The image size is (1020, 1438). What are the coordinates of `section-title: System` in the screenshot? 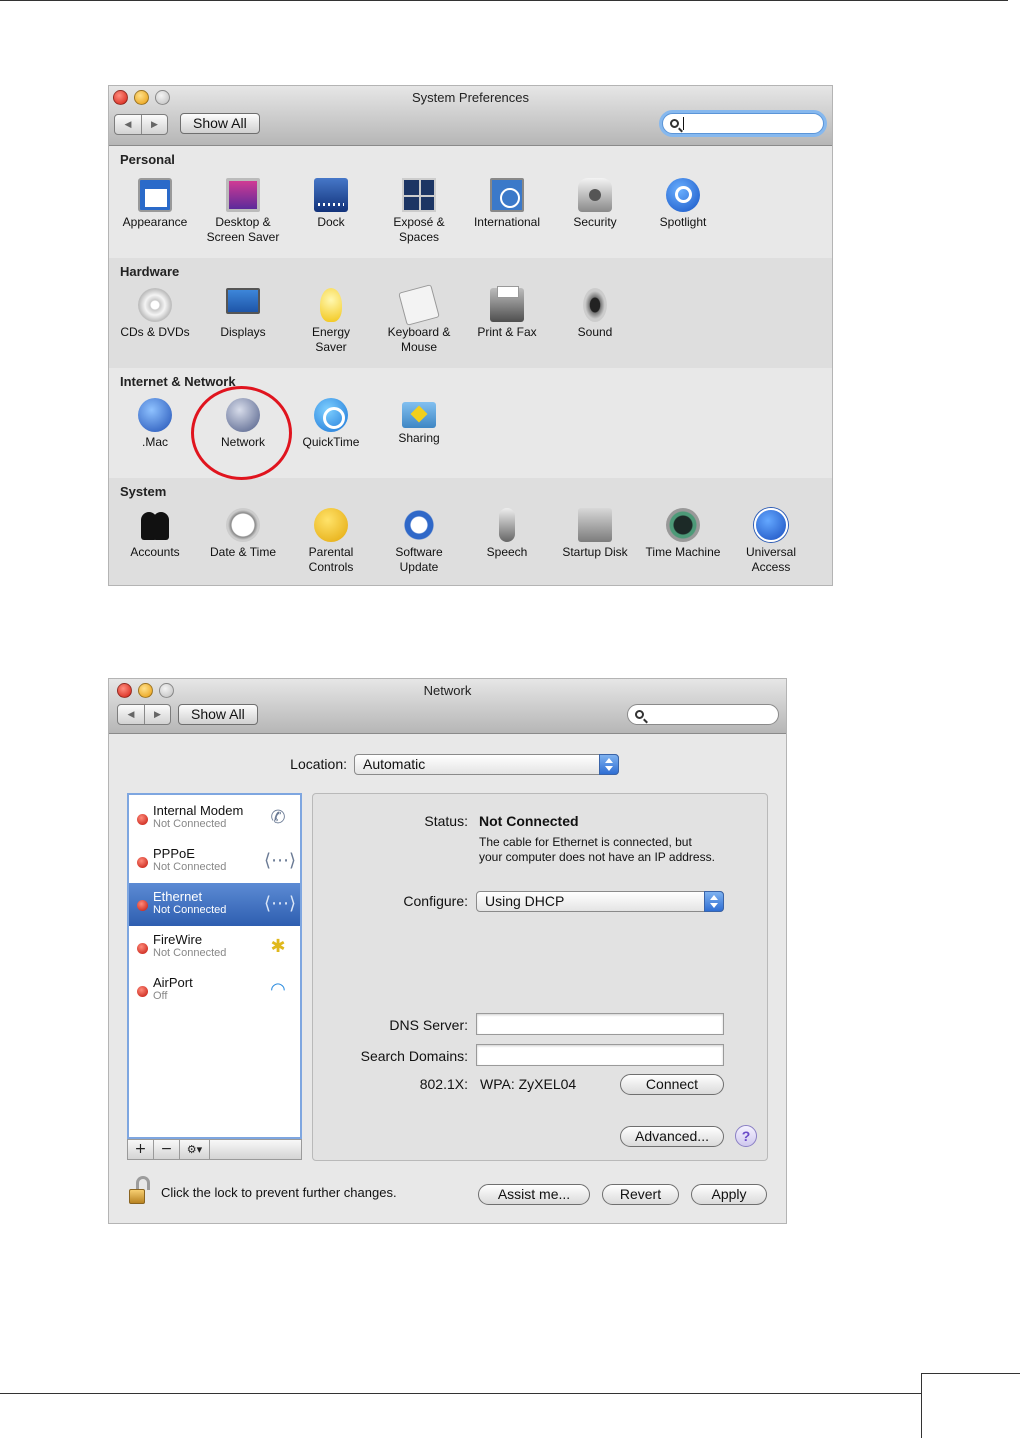 It's located at (143, 491).